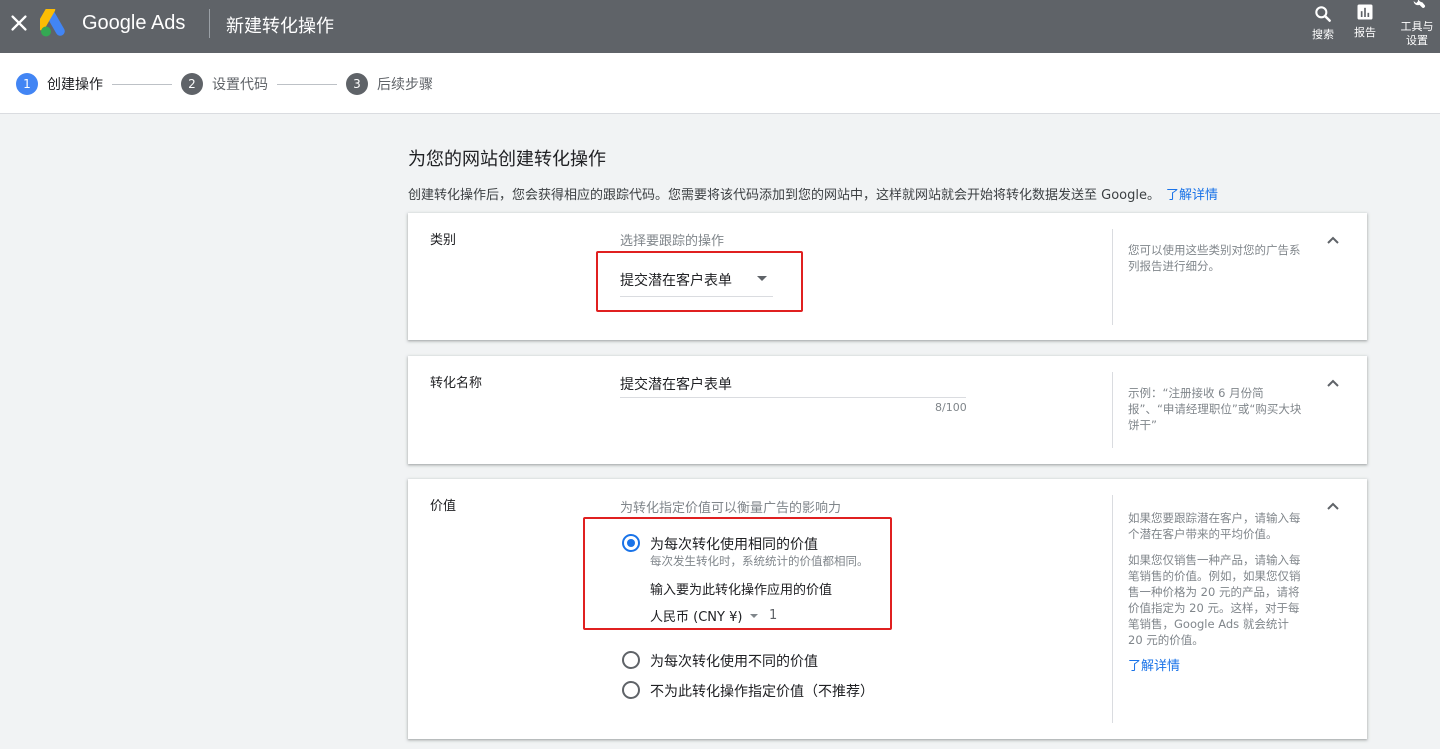 The height and width of the screenshot is (749, 1440). I want to click on search-button: 搜索, so click(1323, 23).